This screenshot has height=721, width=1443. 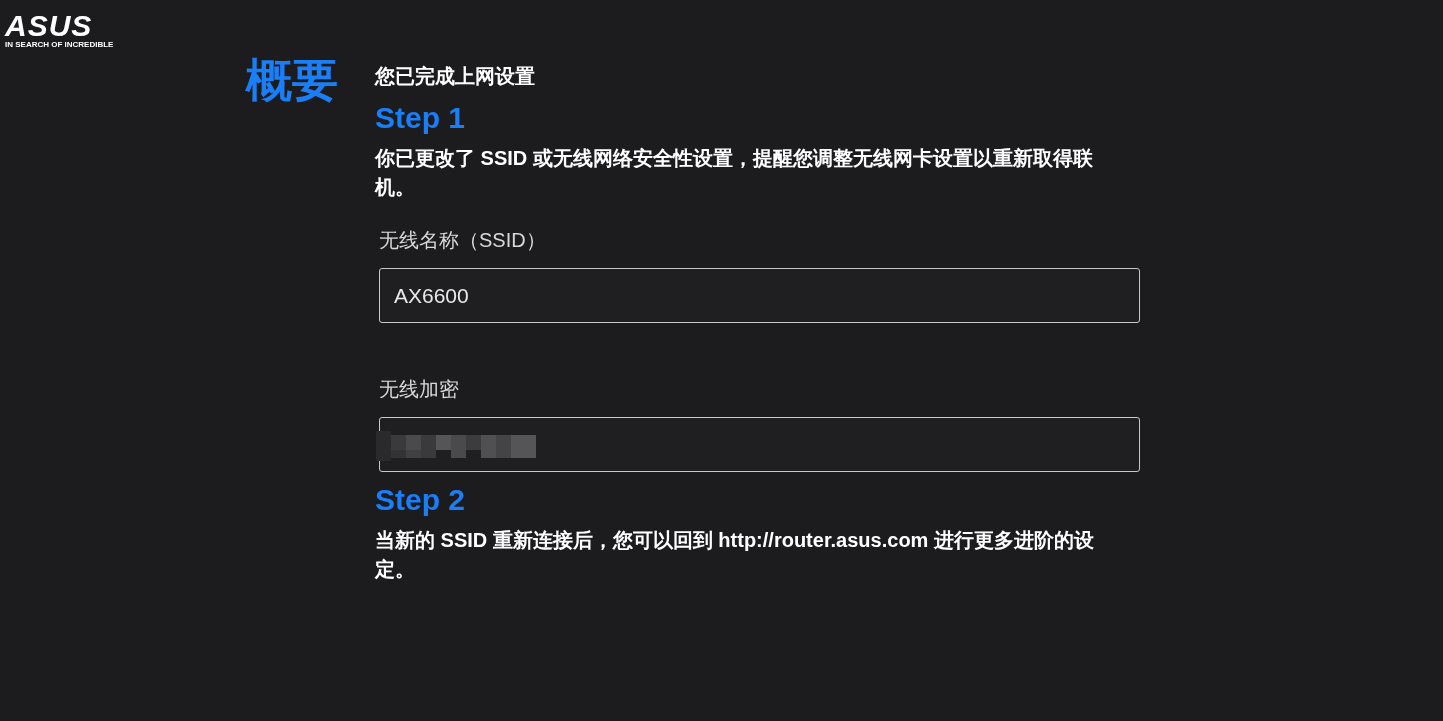 What do you see at coordinates (734, 173) in the screenshot?
I see `step-description: 你已更改了 SSID 或无线网络安全性设置，提醒您调整无线网卡设置以重新取得联机。` at bounding box center [734, 173].